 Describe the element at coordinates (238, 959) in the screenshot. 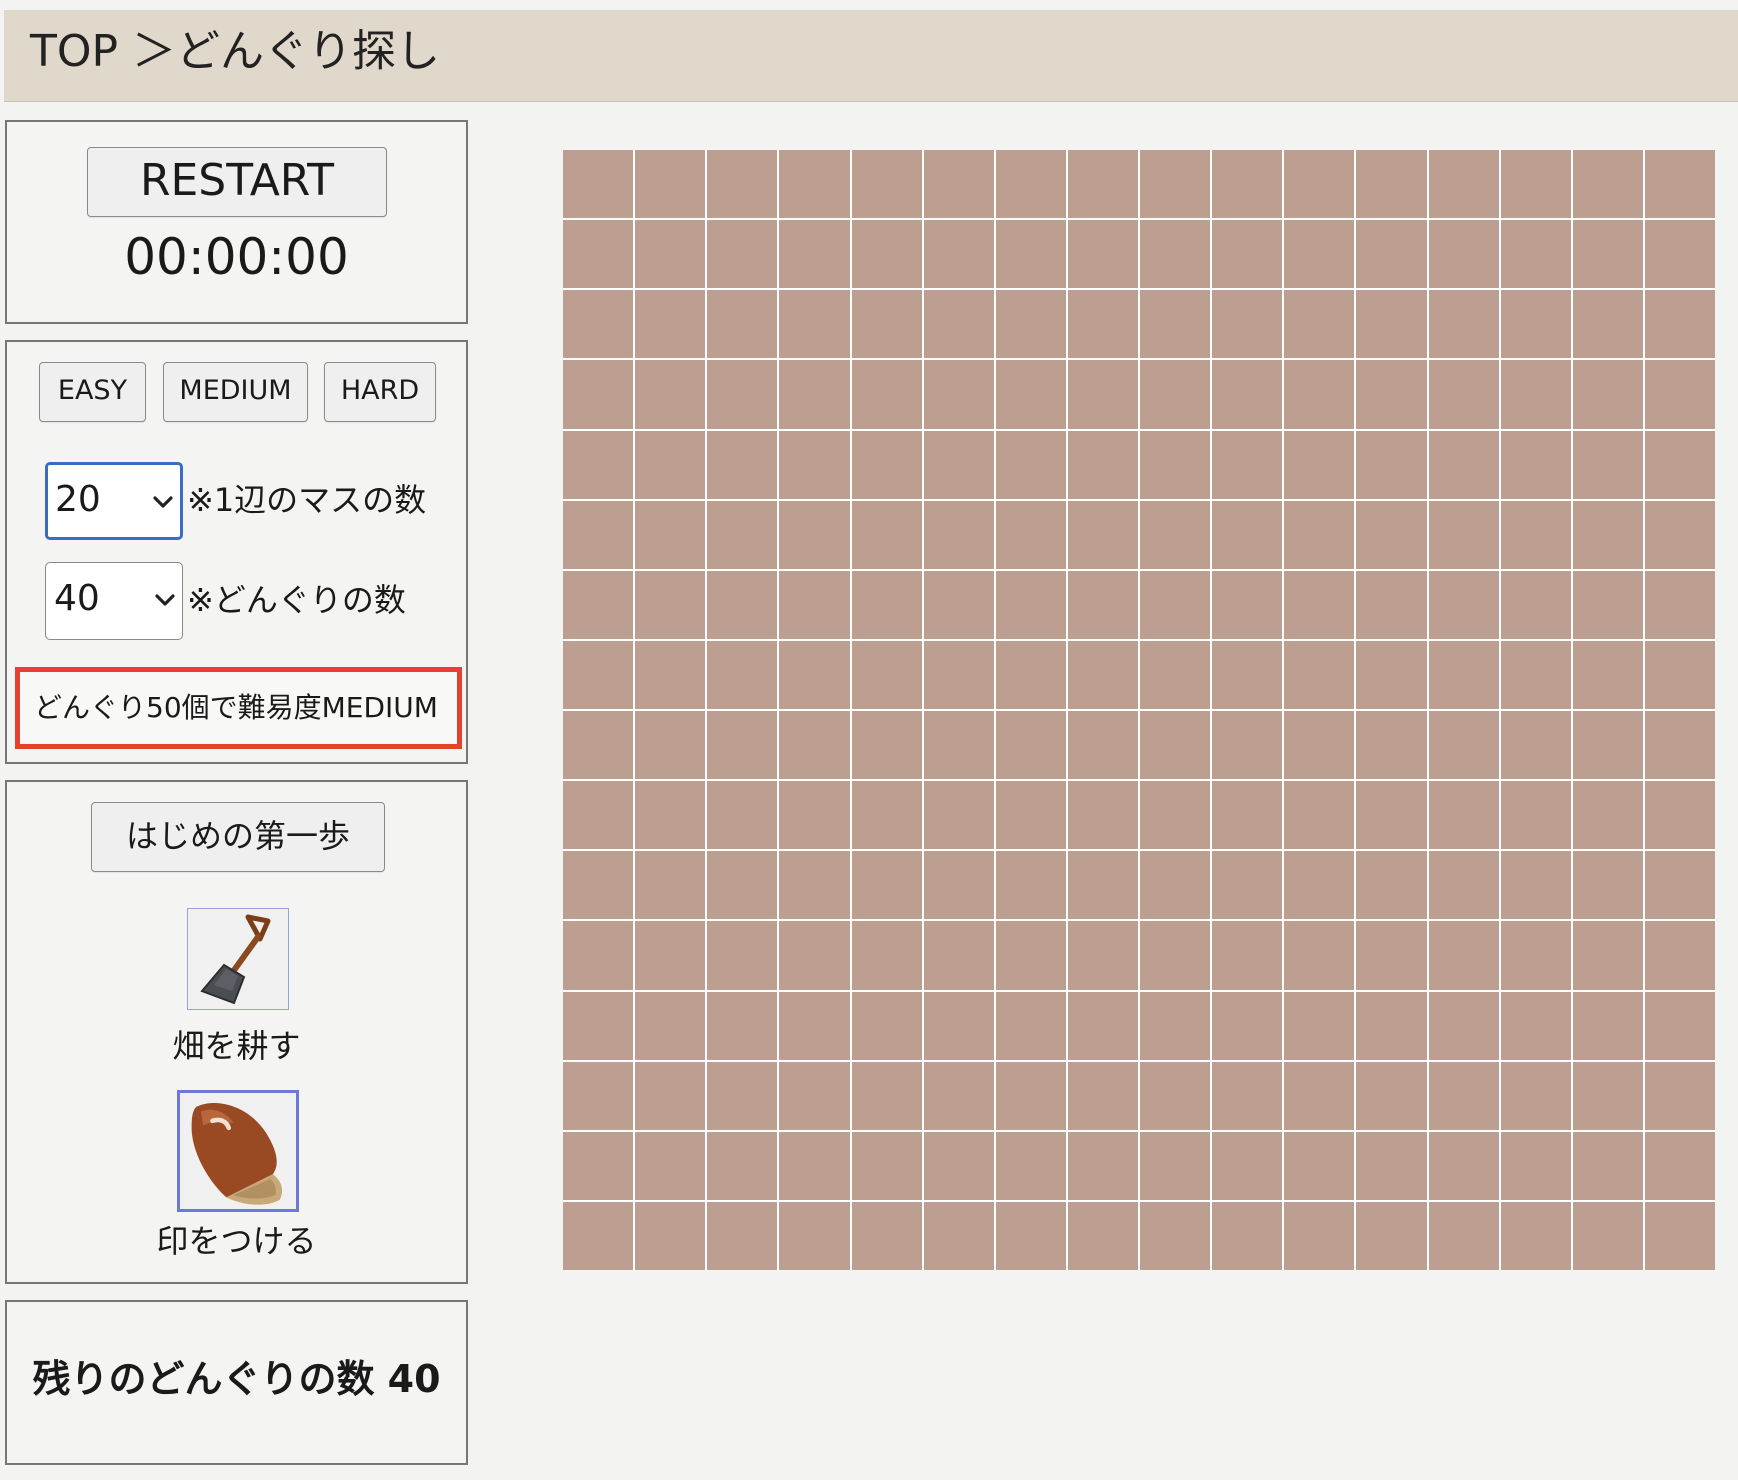

I see `dig-tool-button` at that location.